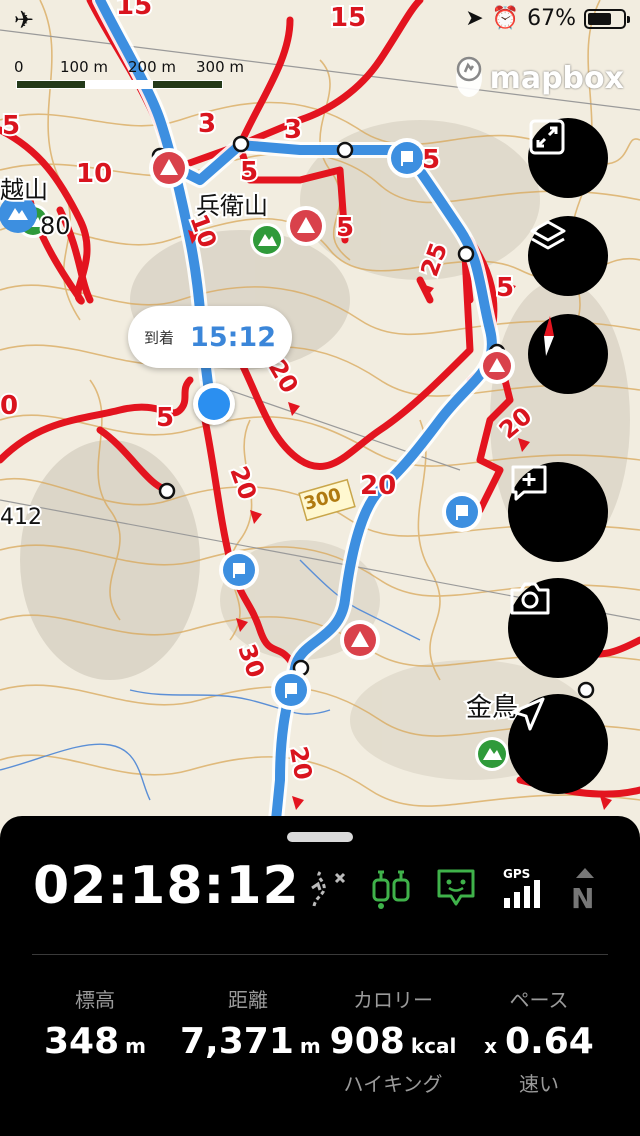  What do you see at coordinates (547, 137) in the screenshot?
I see `frame-icon` at bounding box center [547, 137].